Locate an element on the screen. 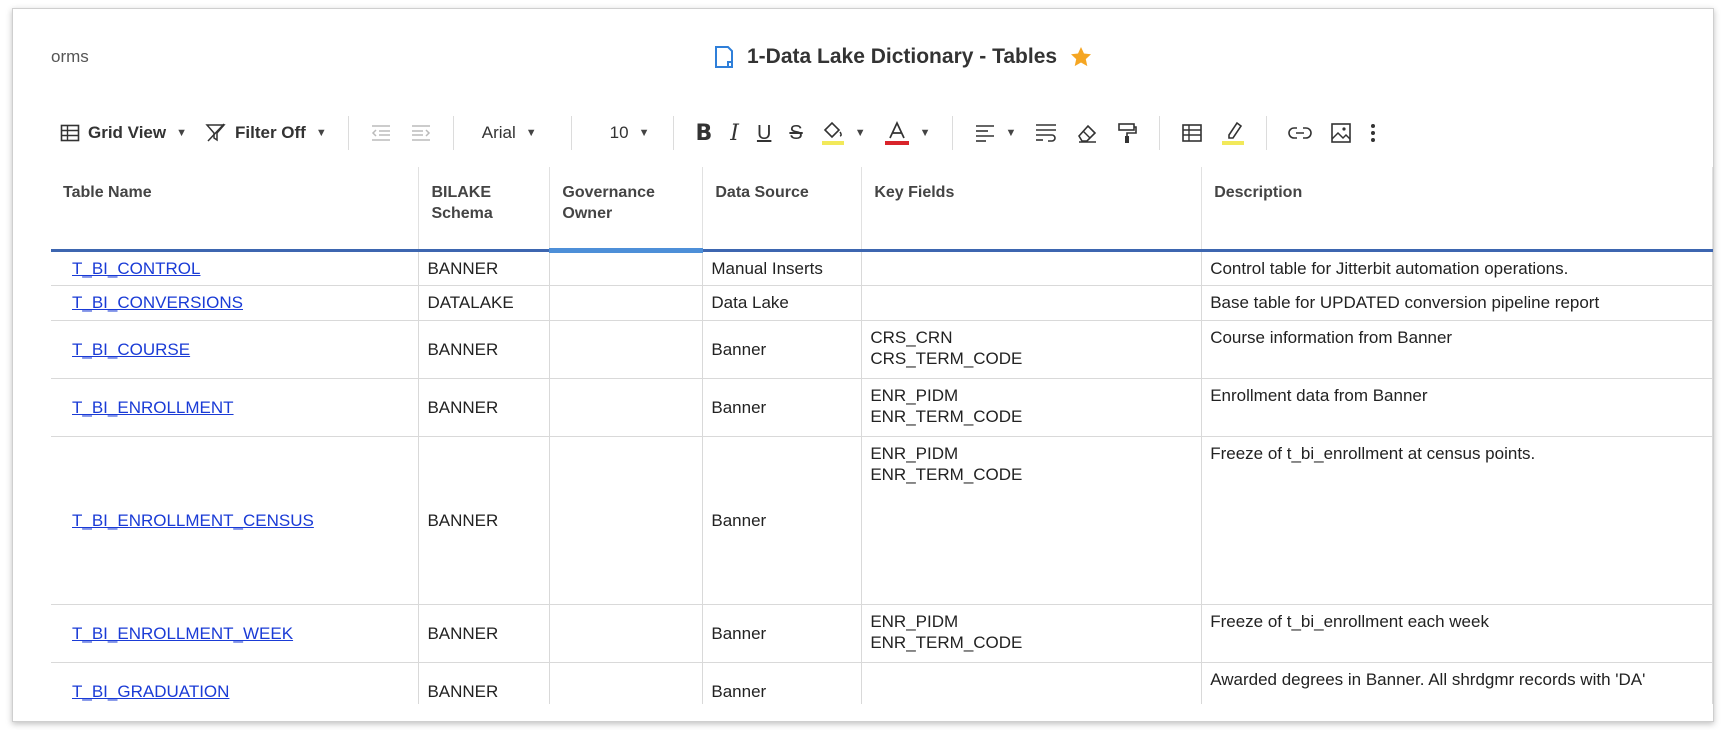 The width and height of the screenshot is (1721, 730). description-cell: Course information from Banner is located at coordinates (1457, 349).